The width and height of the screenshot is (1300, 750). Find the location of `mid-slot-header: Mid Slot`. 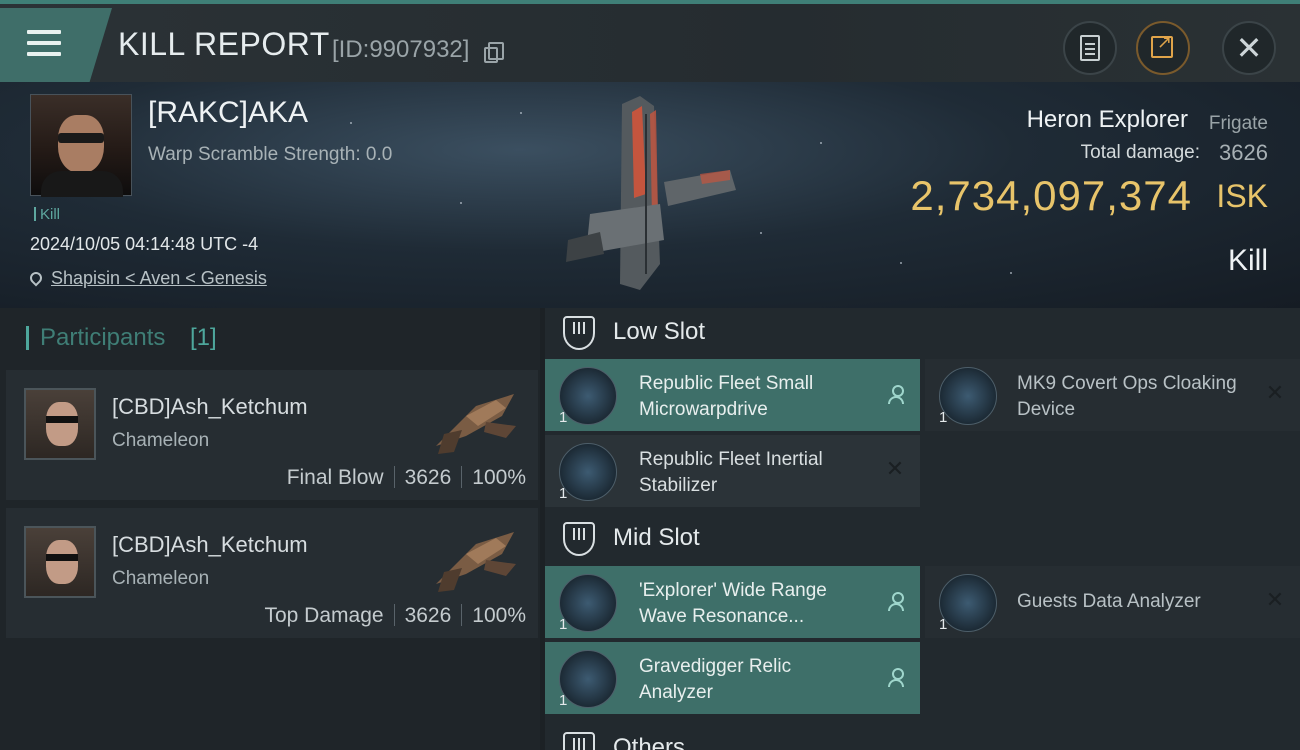

mid-slot-header: Mid Slot is located at coordinates (922, 539).